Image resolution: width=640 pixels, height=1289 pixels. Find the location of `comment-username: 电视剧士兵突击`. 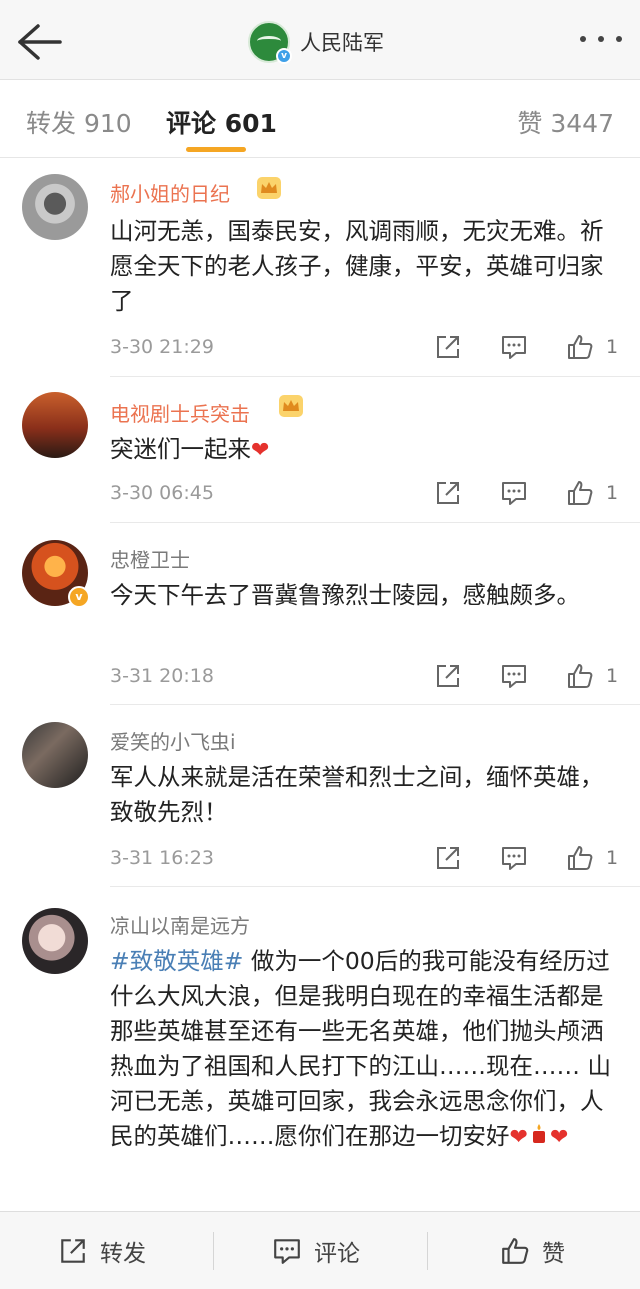

comment-username: 电视剧士兵突击 is located at coordinates (180, 412).